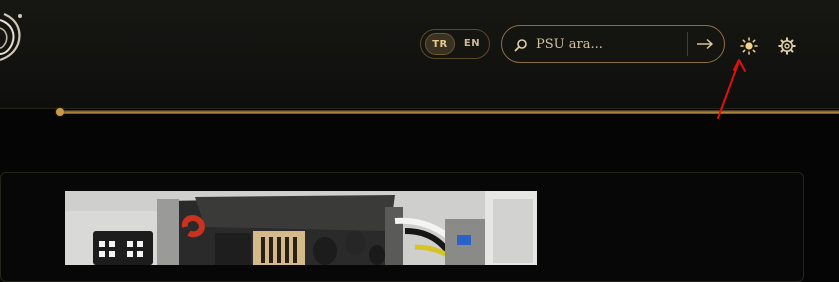 The width and height of the screenshot is (839, 282). What do you see at coordinates (301, 228) in the screenshot?
I see `psu-internals-photo` at bounding box center [301, 228].